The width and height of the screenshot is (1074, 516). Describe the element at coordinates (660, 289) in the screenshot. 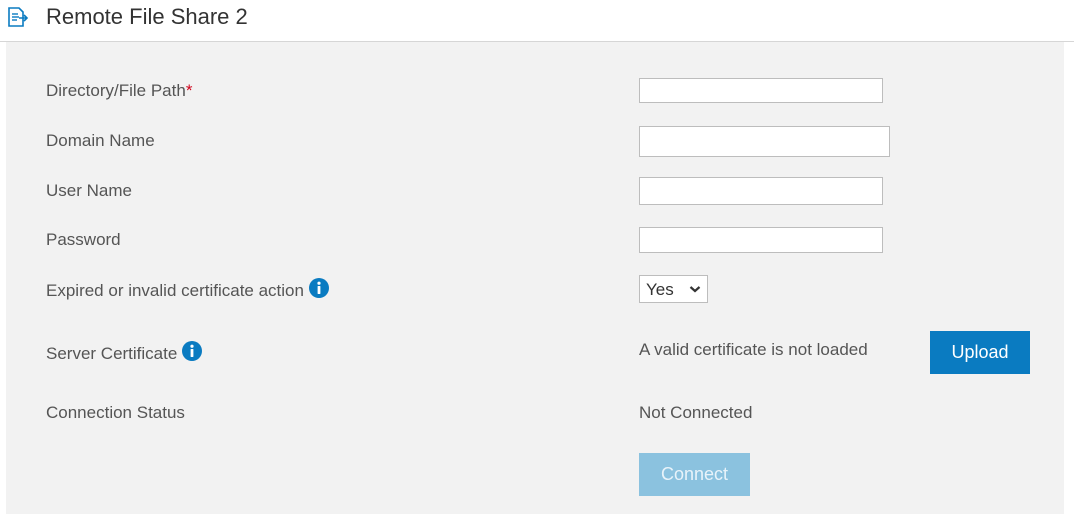

I see `cert-action-selected-value: Yes` at that location.